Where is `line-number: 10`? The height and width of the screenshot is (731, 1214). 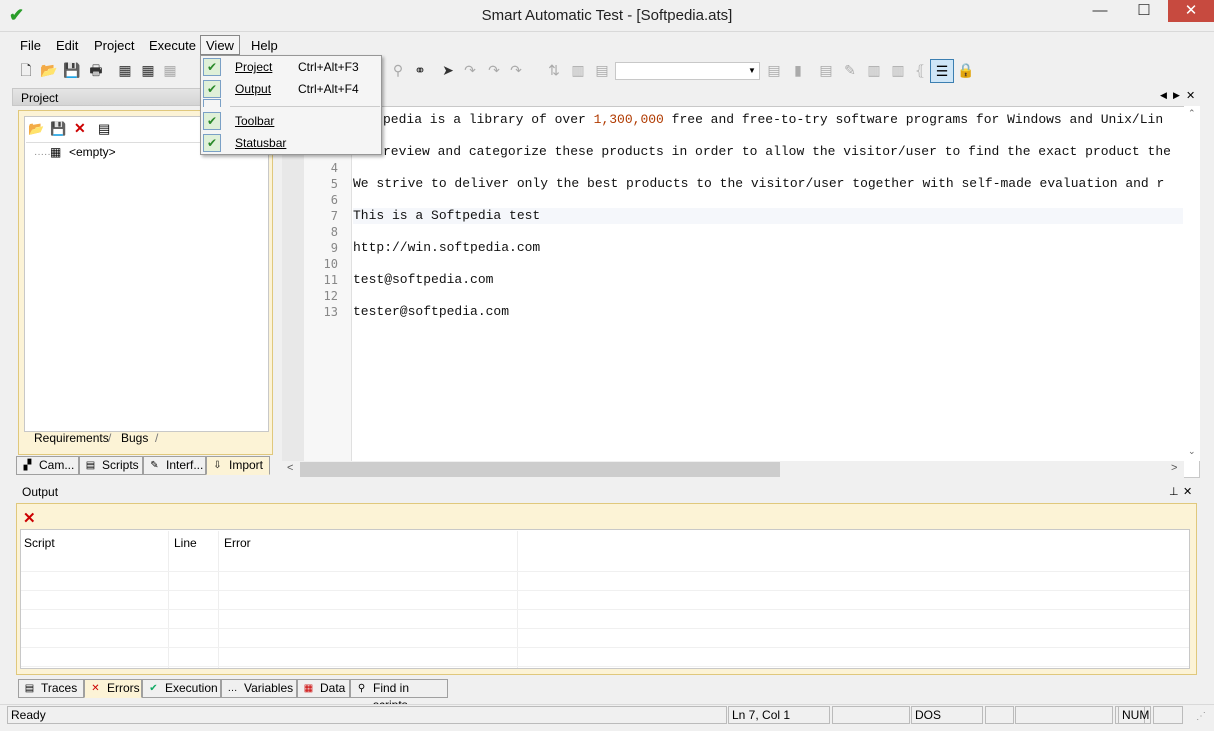 line-number: 10 is located at coordinates (330, 264).